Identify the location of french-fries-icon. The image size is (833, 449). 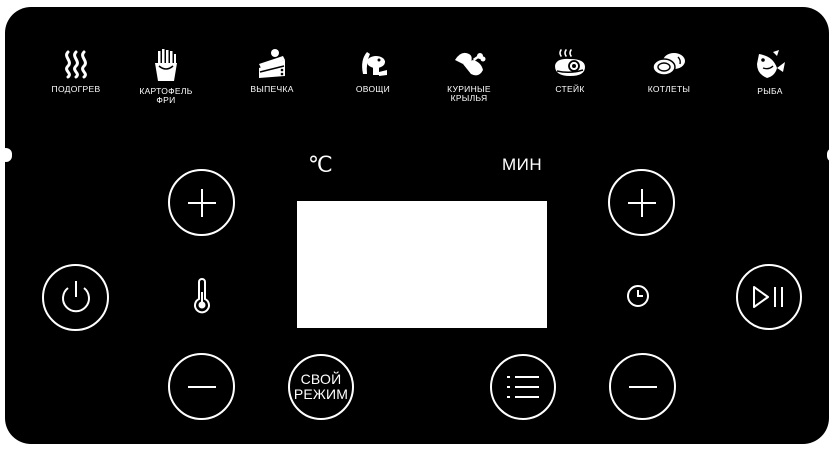
(166, 65).